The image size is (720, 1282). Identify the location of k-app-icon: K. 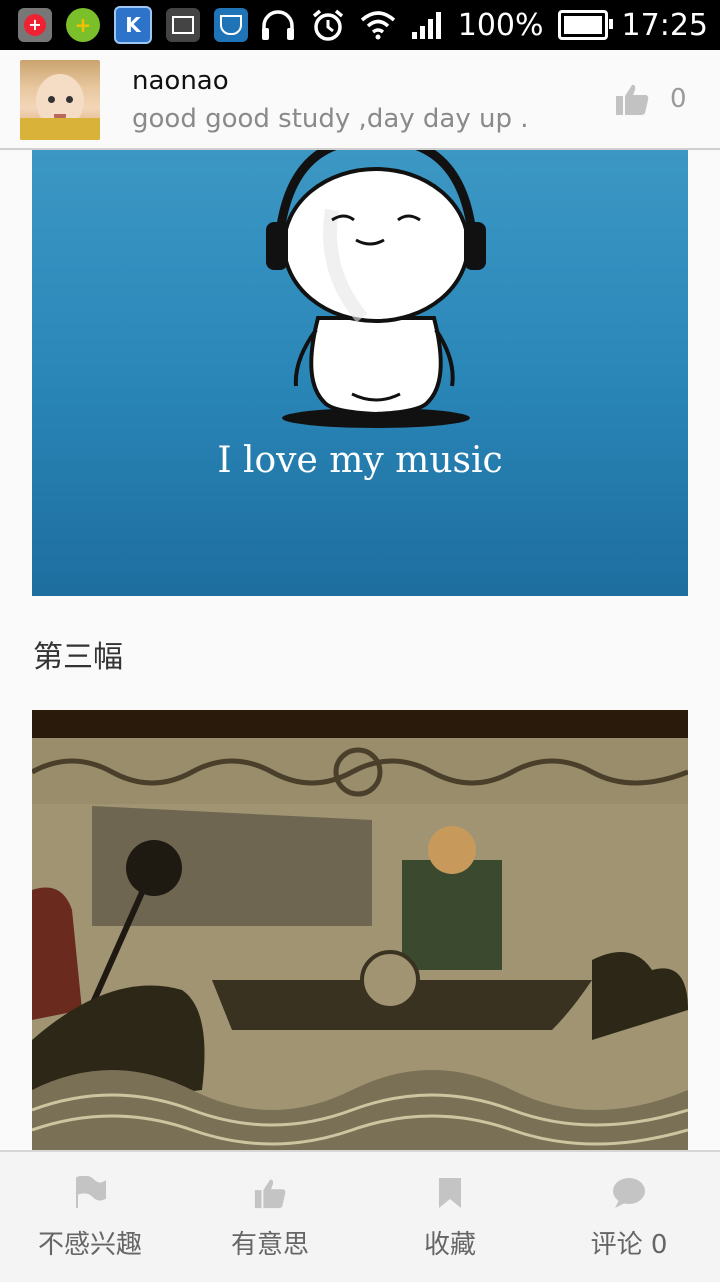
(133, 25).